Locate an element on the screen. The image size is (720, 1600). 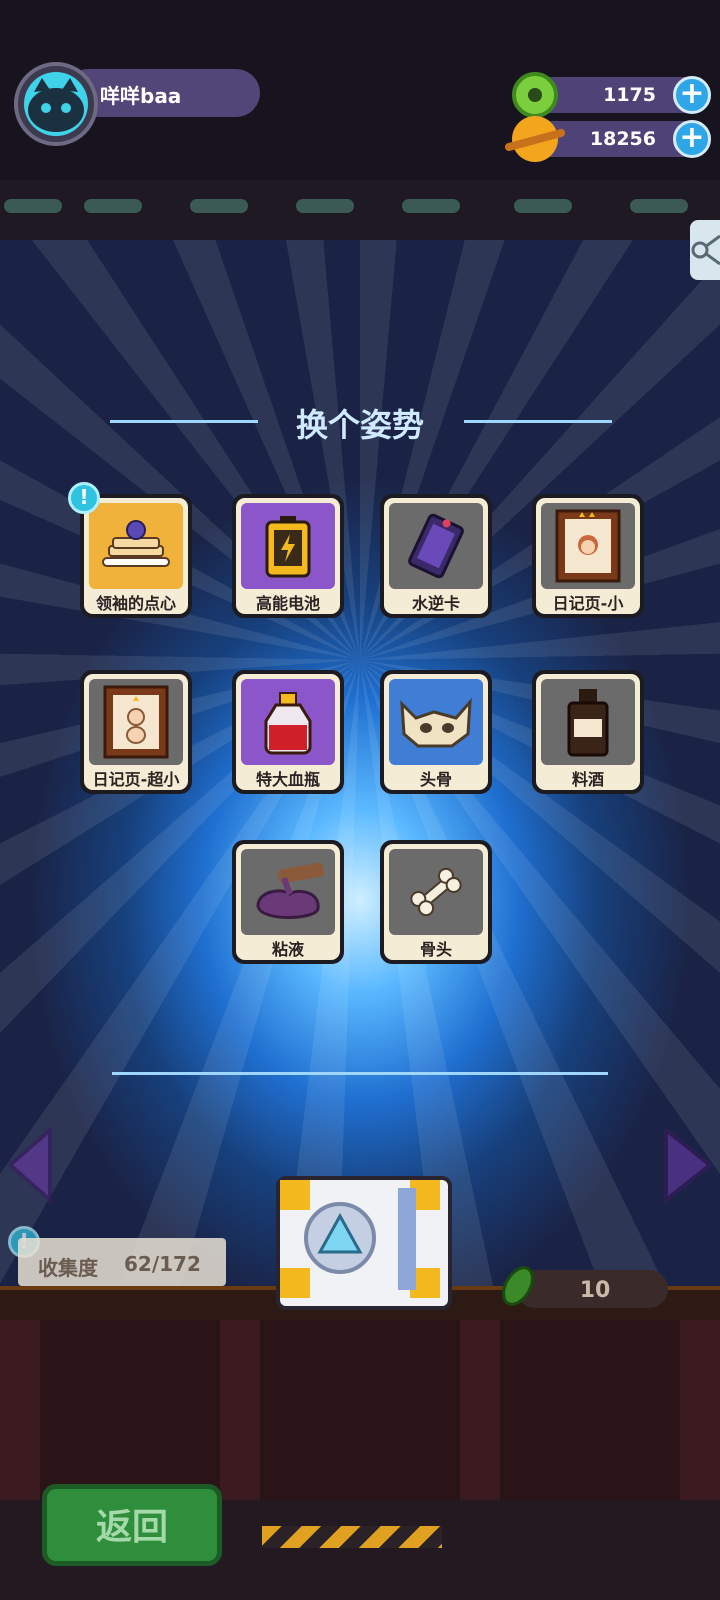
orange-planet-icon is located at coordinates (535, 139).